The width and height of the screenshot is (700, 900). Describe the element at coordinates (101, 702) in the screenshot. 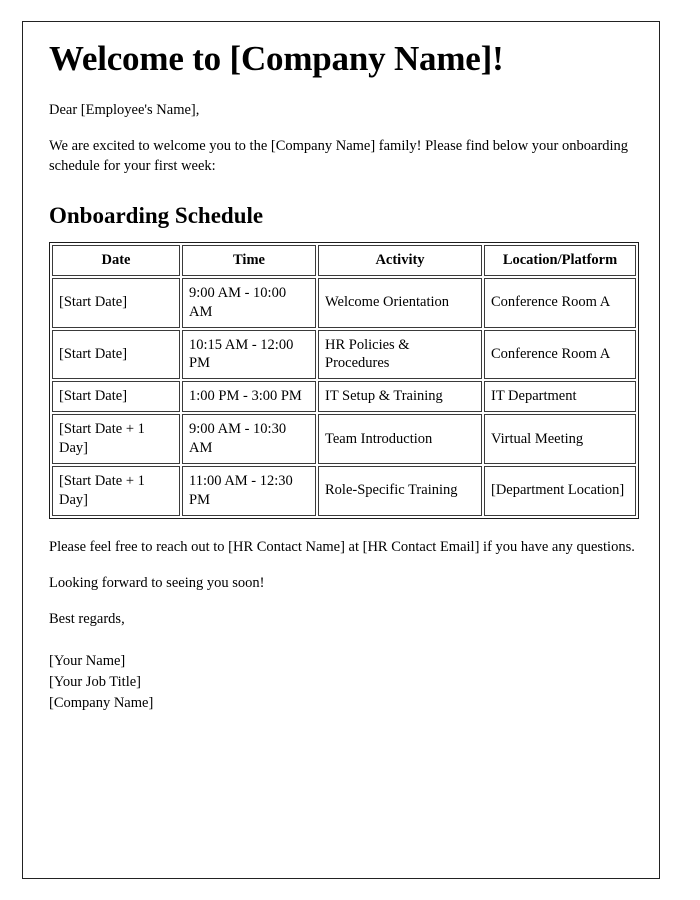

I see `signature-company: [Company Name]` at that location.